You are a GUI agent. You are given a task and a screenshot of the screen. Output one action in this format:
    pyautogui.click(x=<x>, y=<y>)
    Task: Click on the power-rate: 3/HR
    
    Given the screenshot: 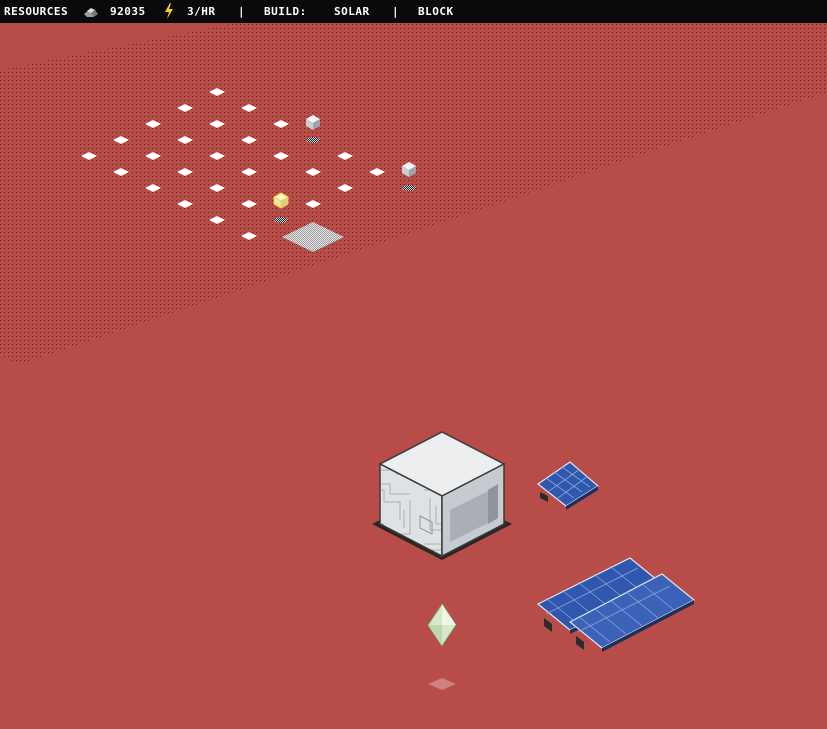 What is the action you would take?
    pyautogui.click(x=201, y=11)
    